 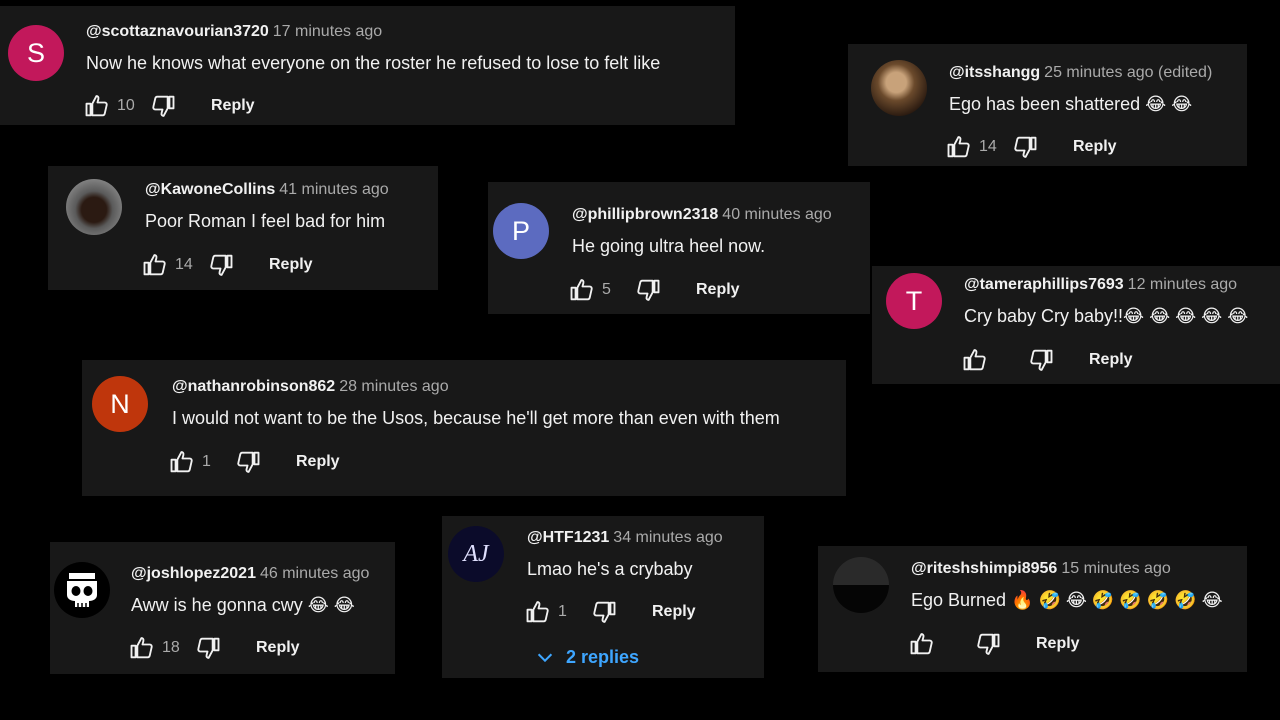 I want to click on avatar-letter: P, so click(x=520, y=230).